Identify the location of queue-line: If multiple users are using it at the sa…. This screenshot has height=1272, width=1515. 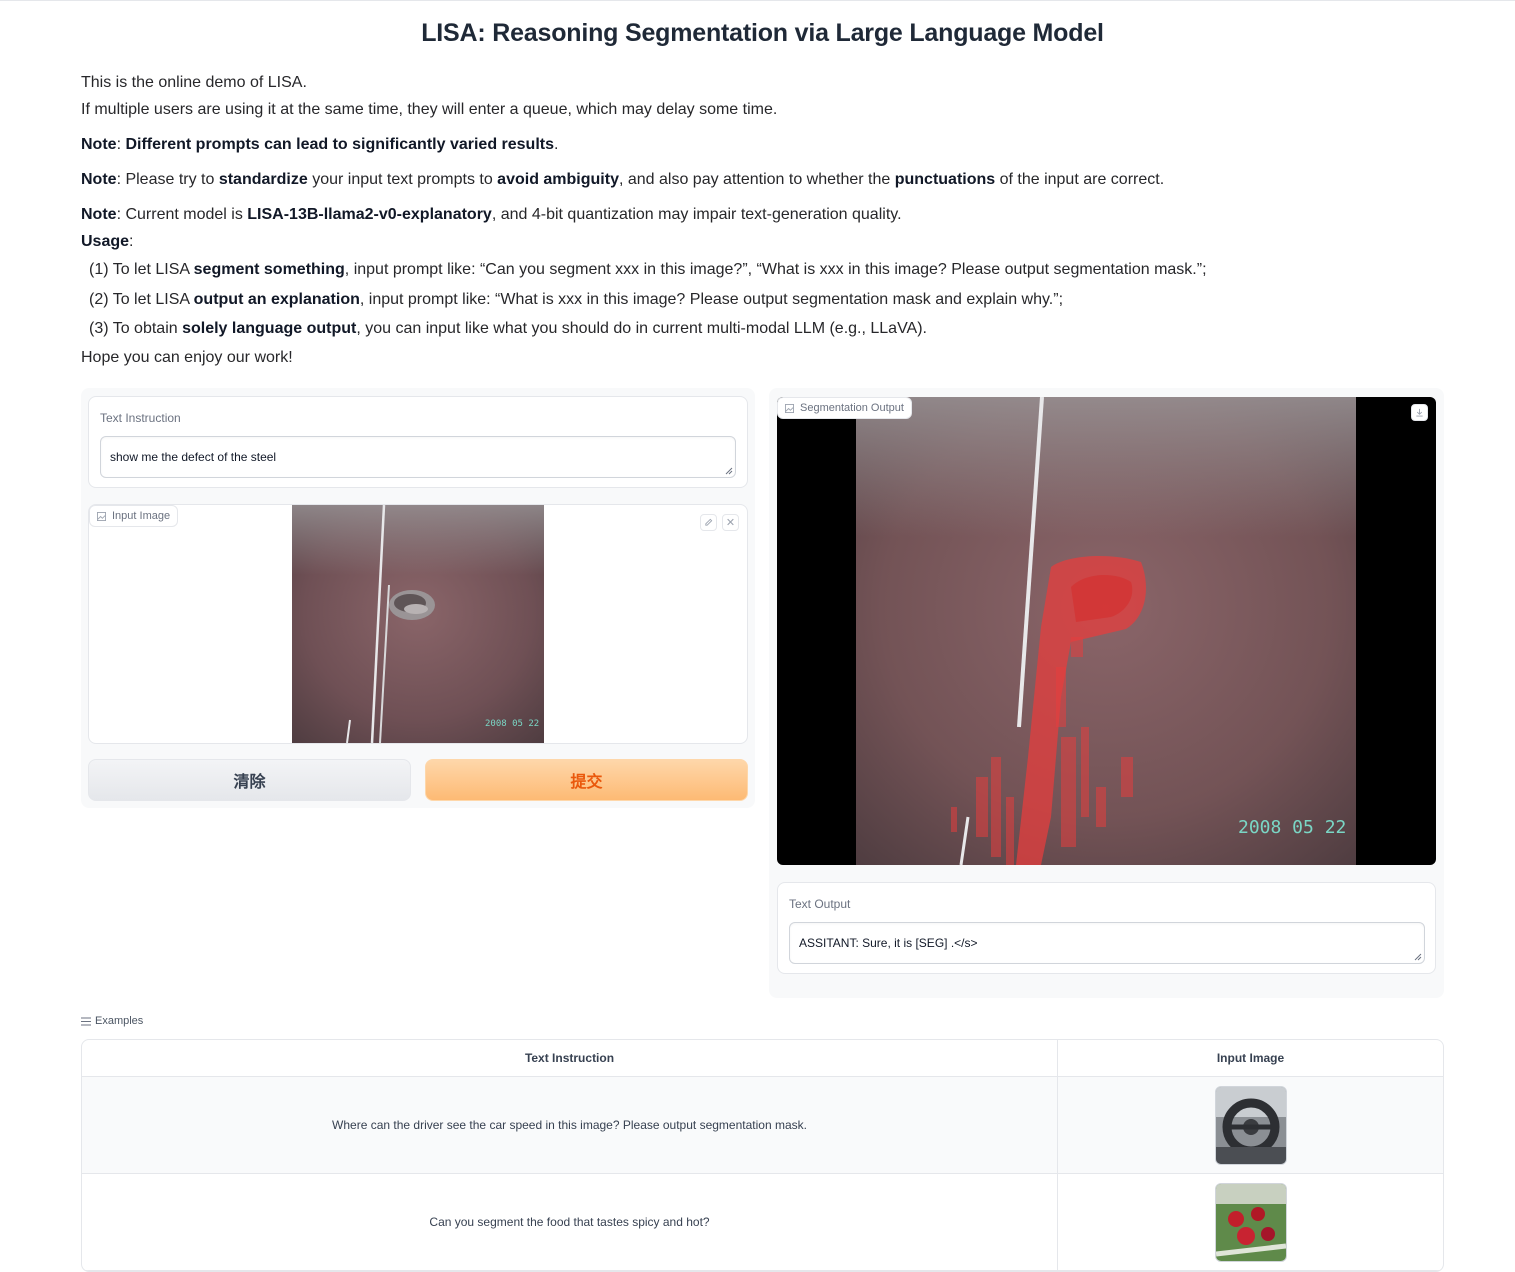
(429, 109).